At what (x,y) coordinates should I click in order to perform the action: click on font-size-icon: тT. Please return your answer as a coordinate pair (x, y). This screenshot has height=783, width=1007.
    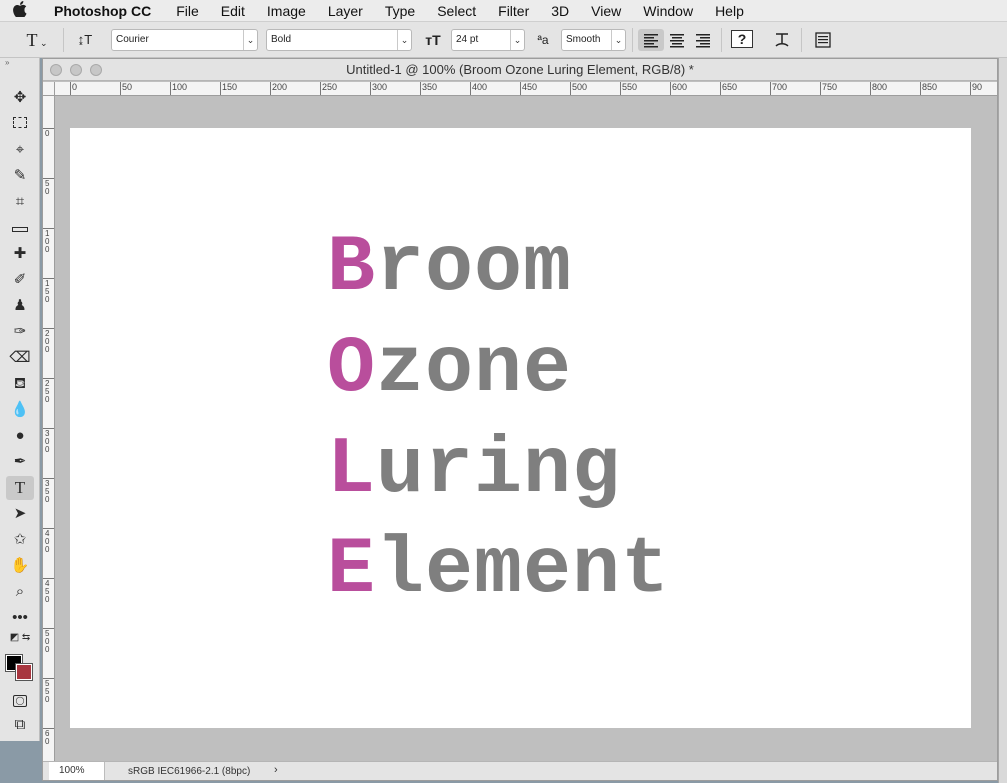
    Looking at the image, I should click on (433, 40).